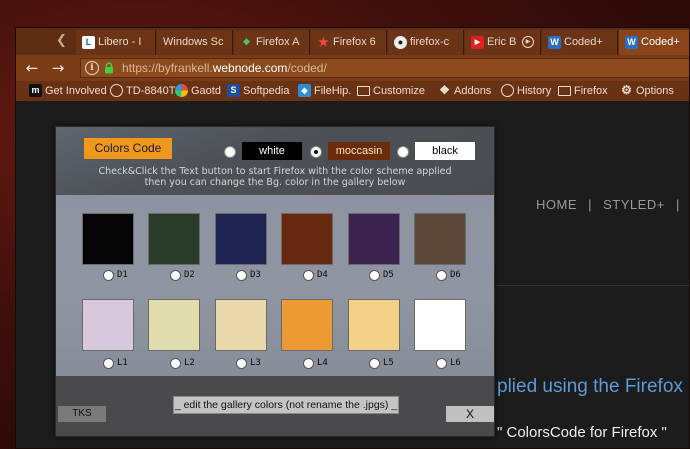 This screenshot has width=690, height=449. What do you see at coordinates (374, 239) in the screenshot?
I see `swatch-d5` at bounding box center [374, 239].